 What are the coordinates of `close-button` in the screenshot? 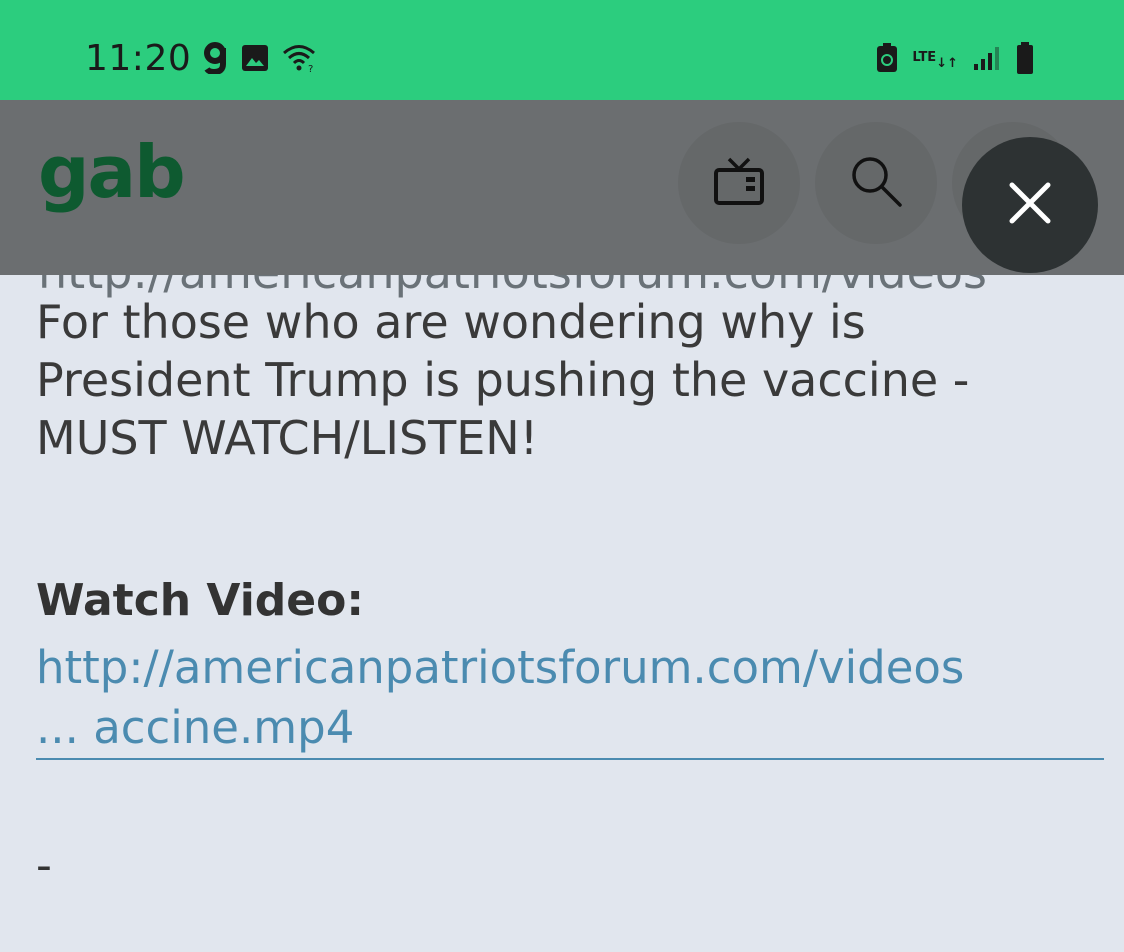 It's located at (1030, 205).